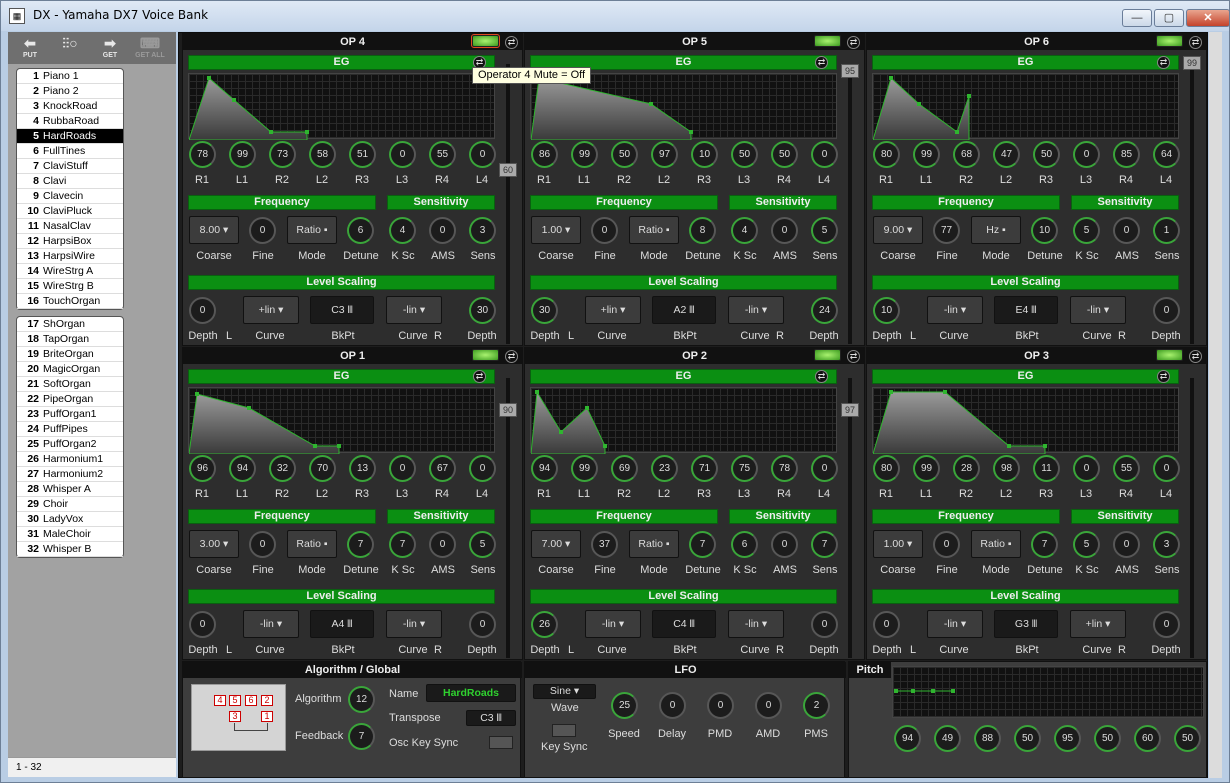 The width and height of the screenshot is (1230, 783). What do you see at coordinates (282, 468) in the screenshot?
I see `eg-knob-r2: 32` at bounding box center [282, 468].